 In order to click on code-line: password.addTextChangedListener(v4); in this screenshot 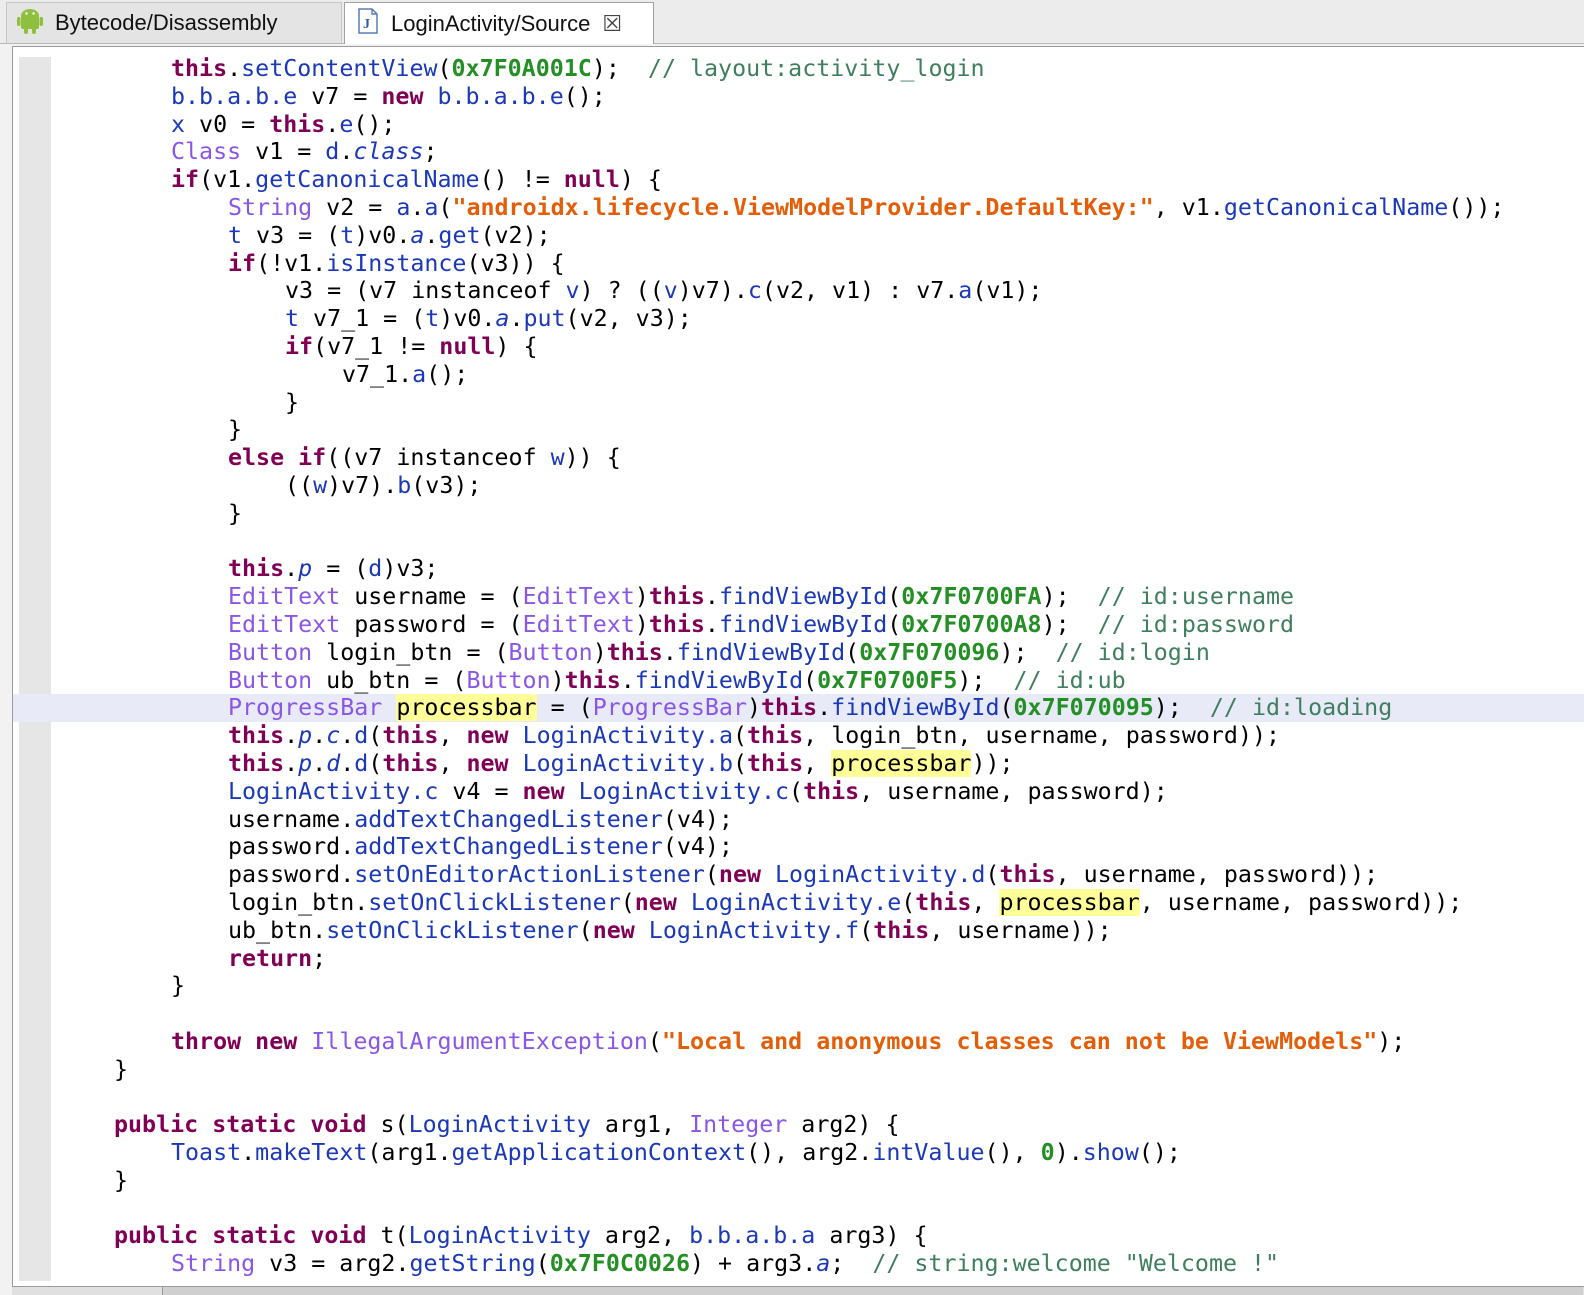, I will do `click(798, 847)`.